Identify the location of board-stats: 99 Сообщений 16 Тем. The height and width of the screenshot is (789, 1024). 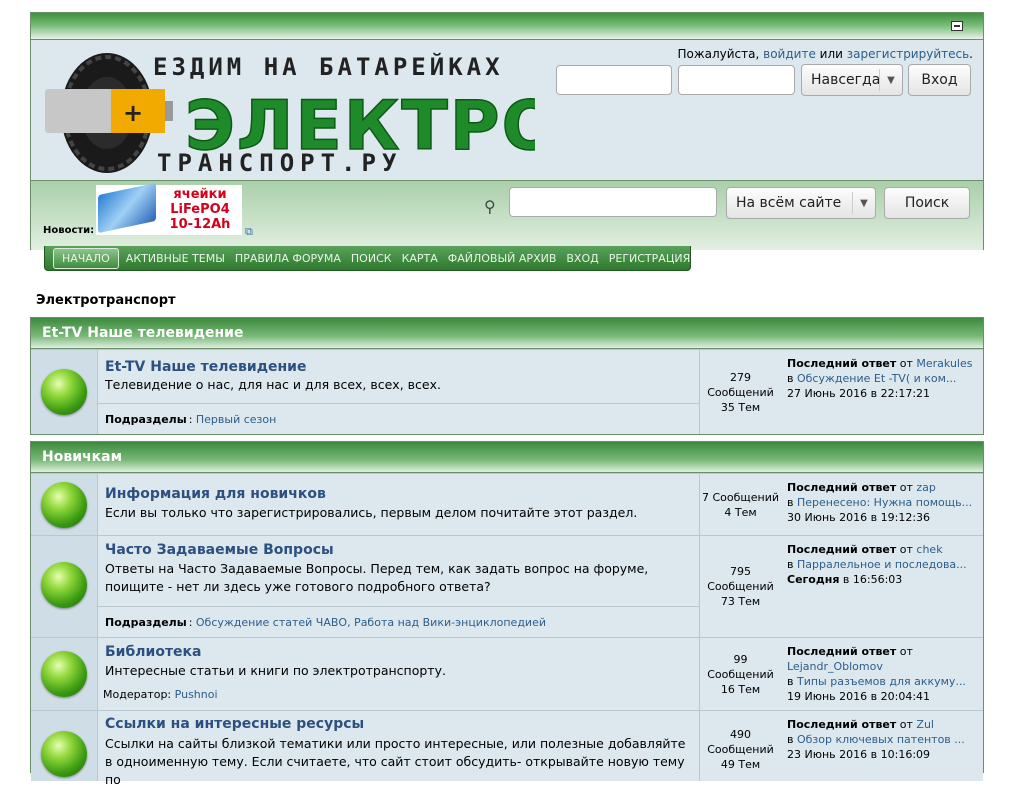
(740, 674).